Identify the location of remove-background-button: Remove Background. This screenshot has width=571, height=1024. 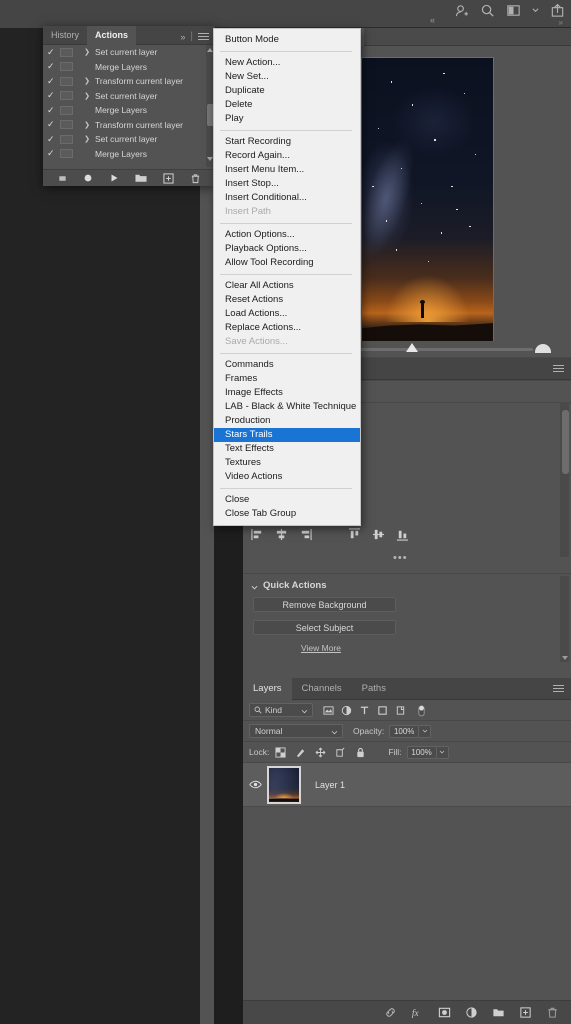
(324, 604).